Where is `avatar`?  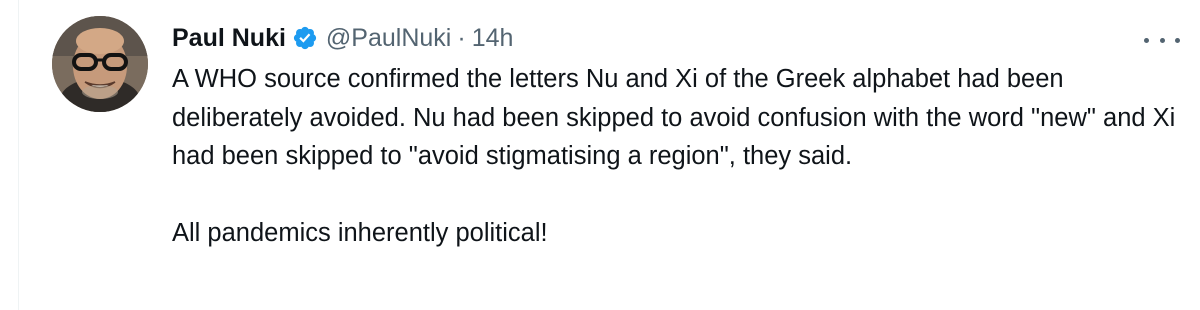
avatar is located at coordinates (100, 64).